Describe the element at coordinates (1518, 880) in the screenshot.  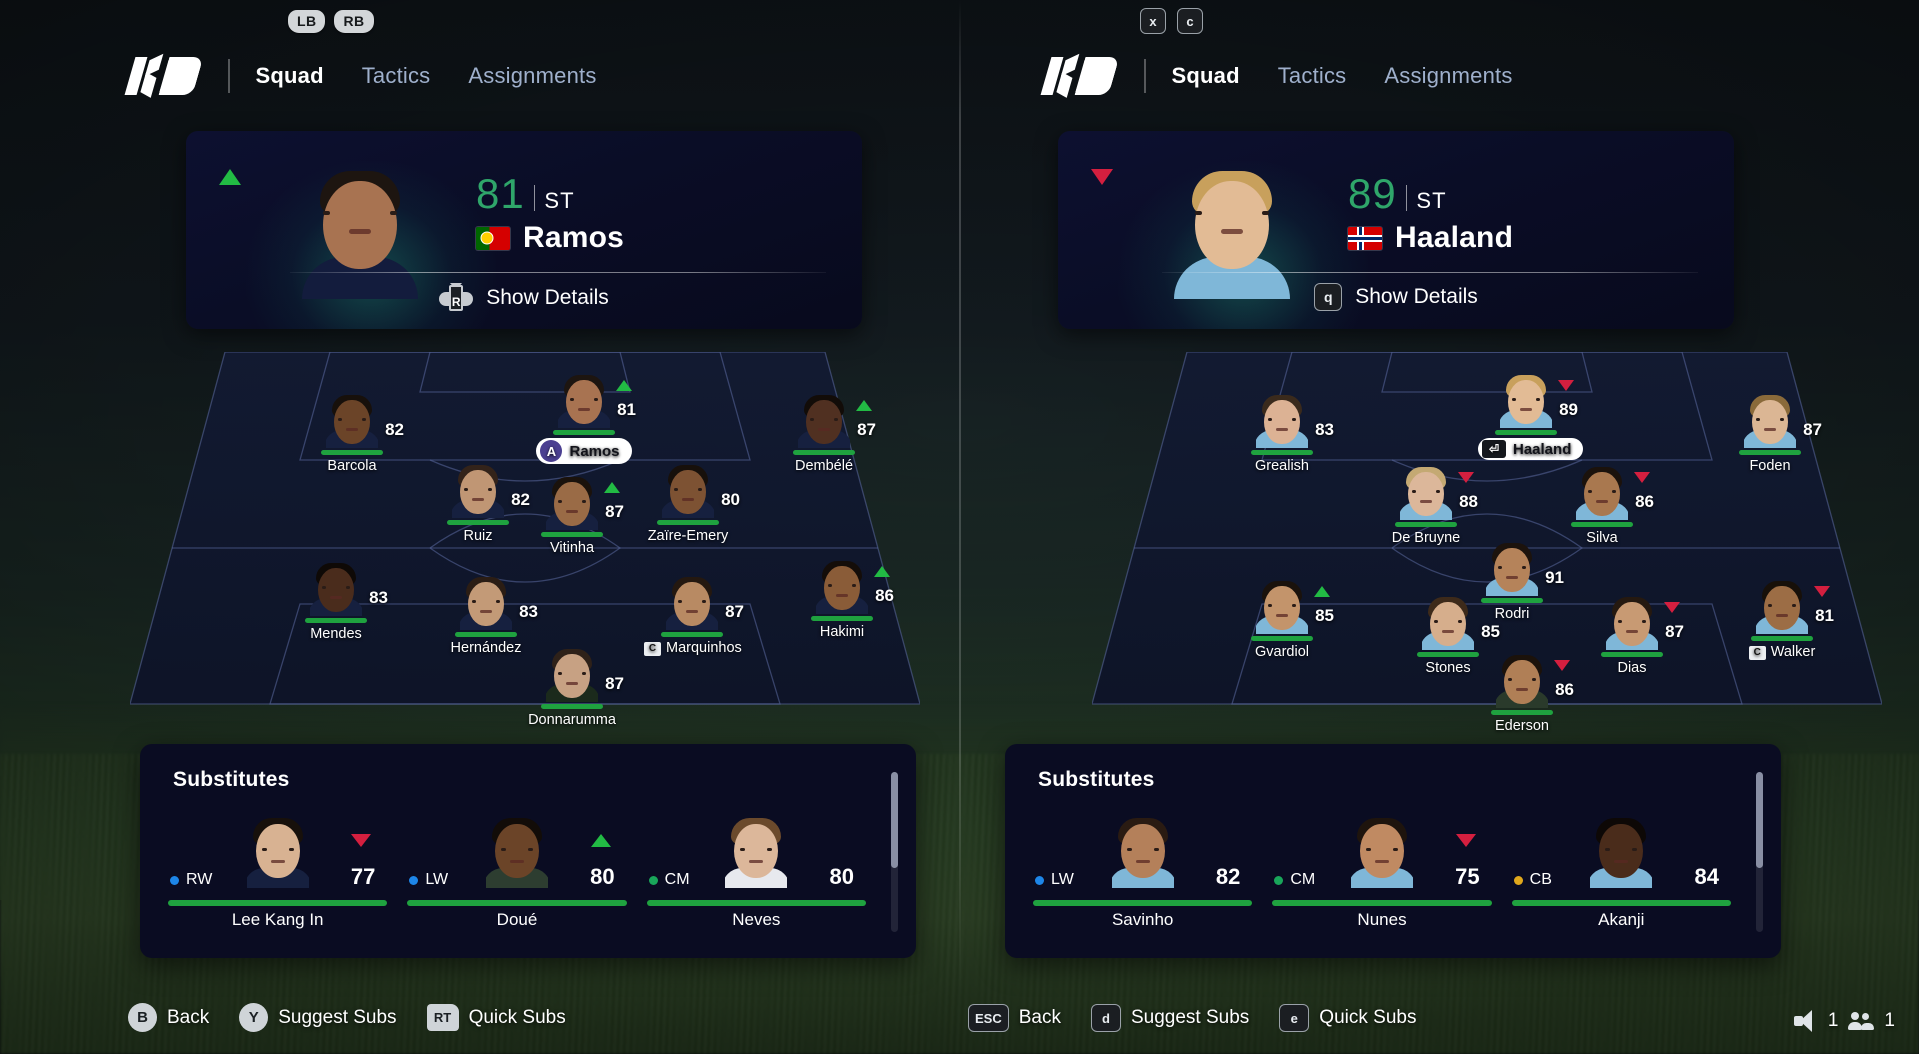
I see `position-dot-icon` at that location.